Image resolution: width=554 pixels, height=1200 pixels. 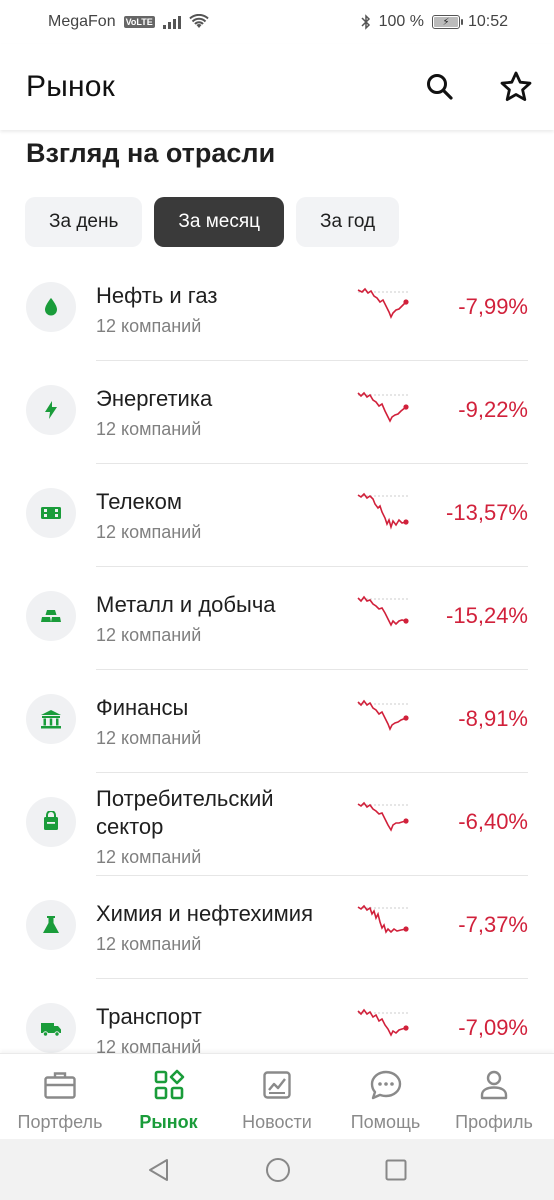 What do you see at coordinates (84, 222) in the screenshot?
I see `tab-day: За день` at bounding box center [84, 222].